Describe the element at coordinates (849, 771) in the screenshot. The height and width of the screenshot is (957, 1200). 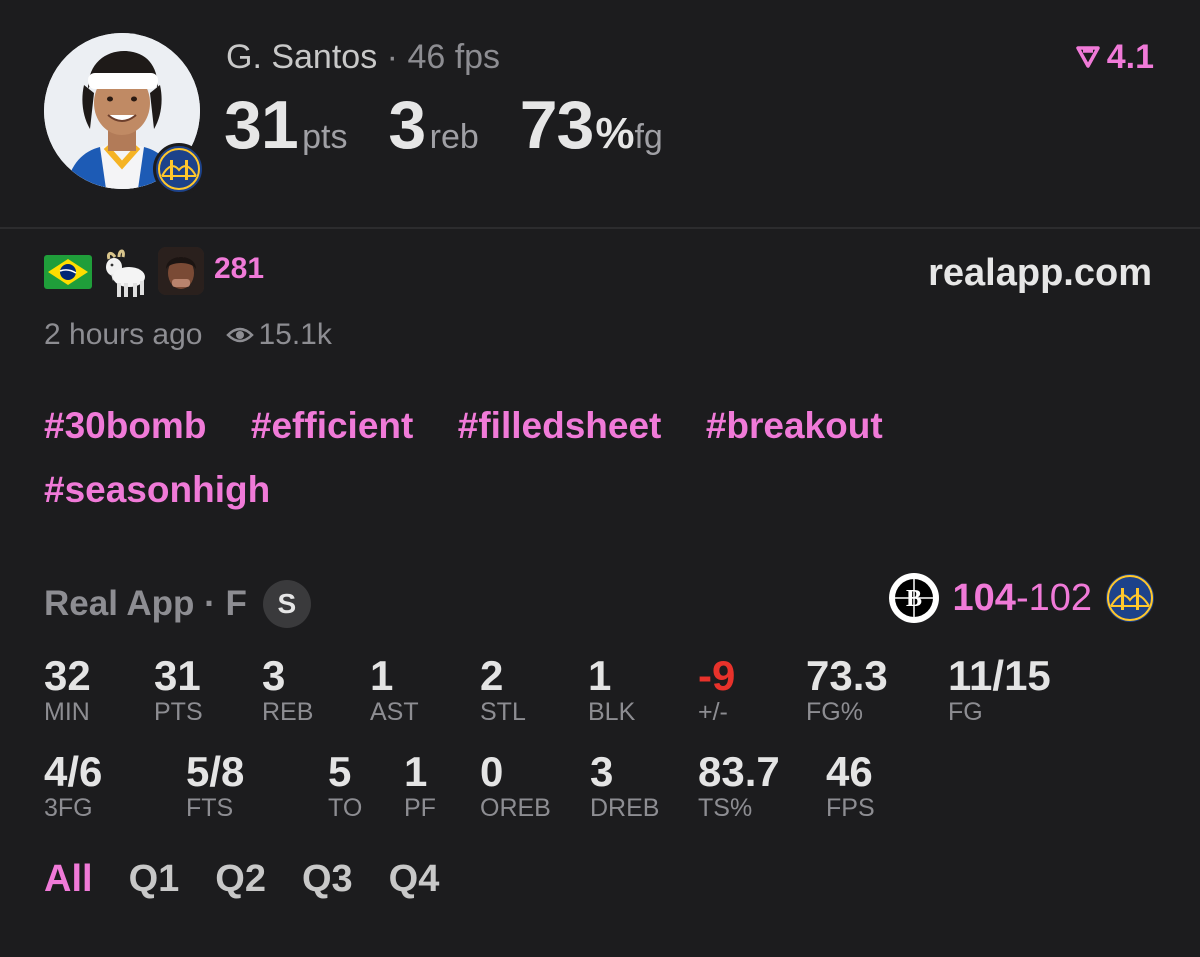
I see `stat-value: 46` at that location.